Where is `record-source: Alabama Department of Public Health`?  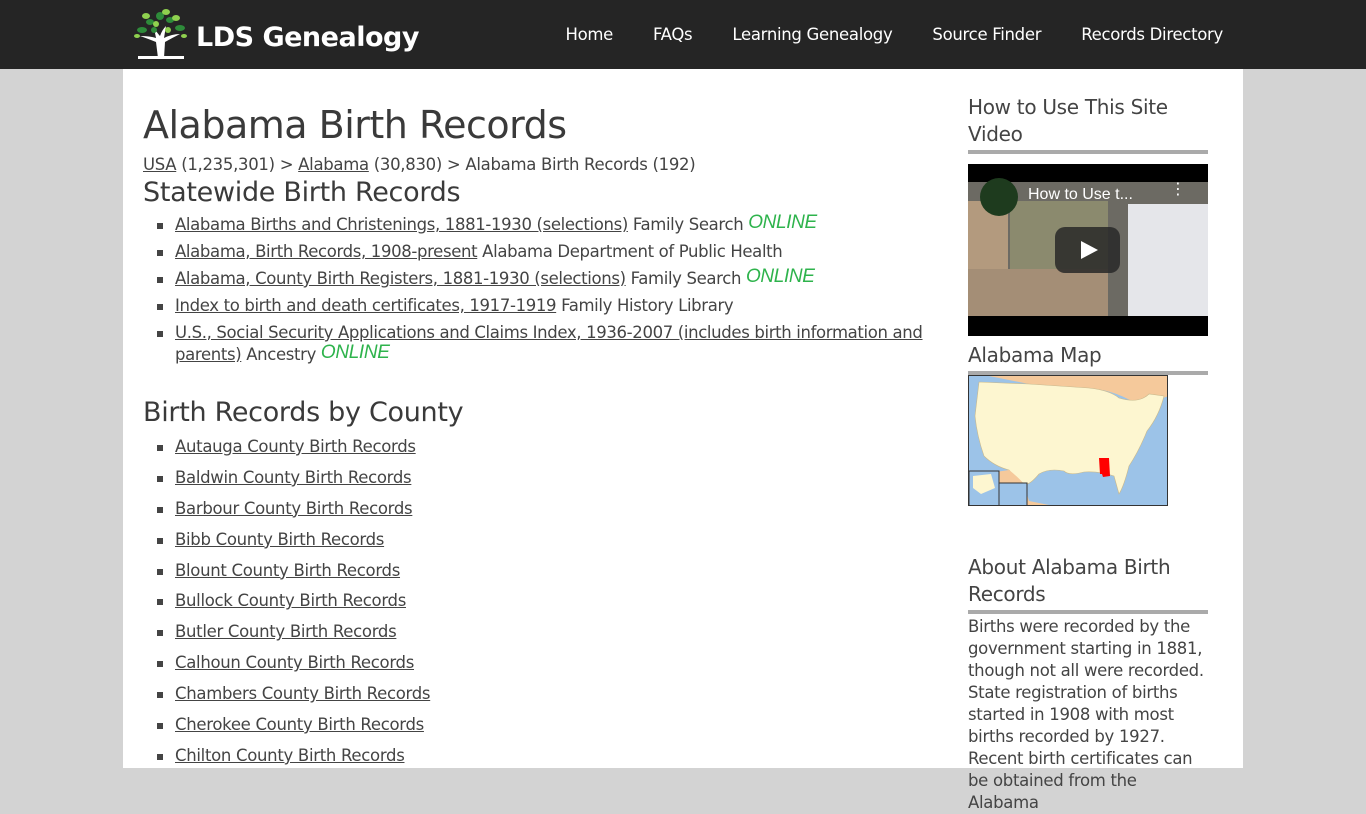 record-source: Alabama Department of Public Health is located at coordinates (630, 251).